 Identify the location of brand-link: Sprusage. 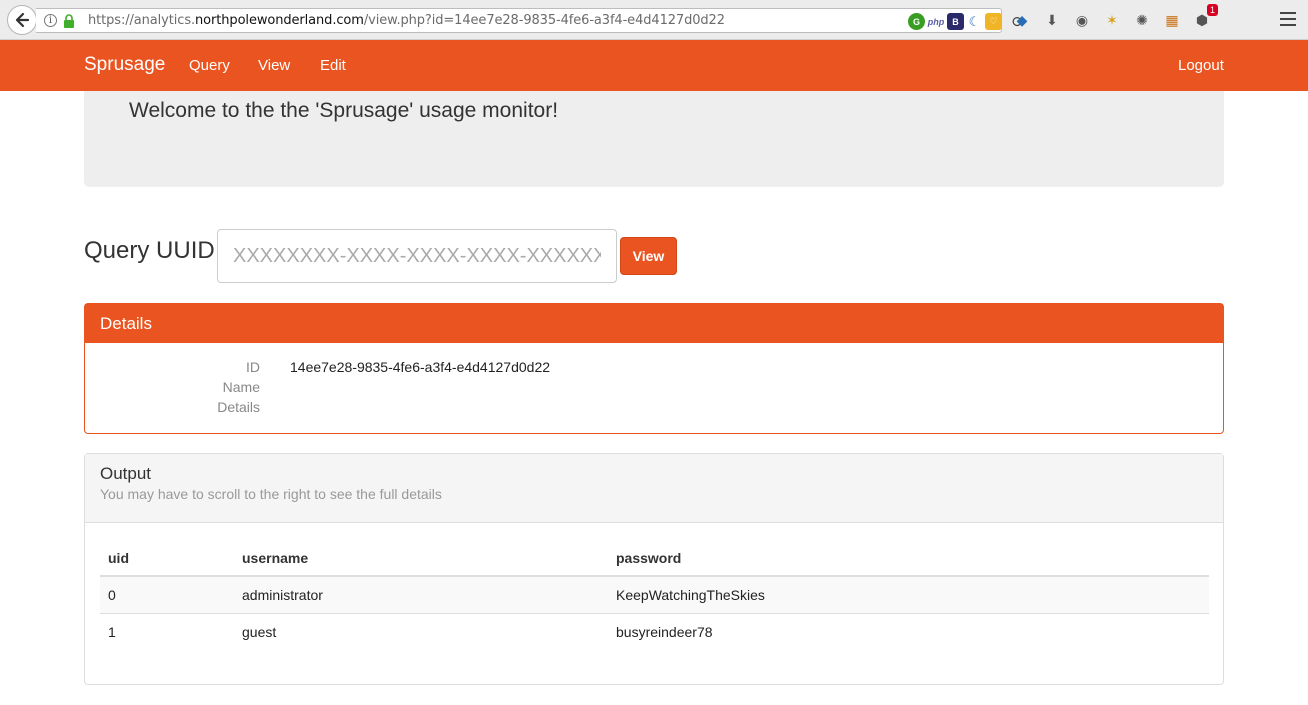
(124, 65).